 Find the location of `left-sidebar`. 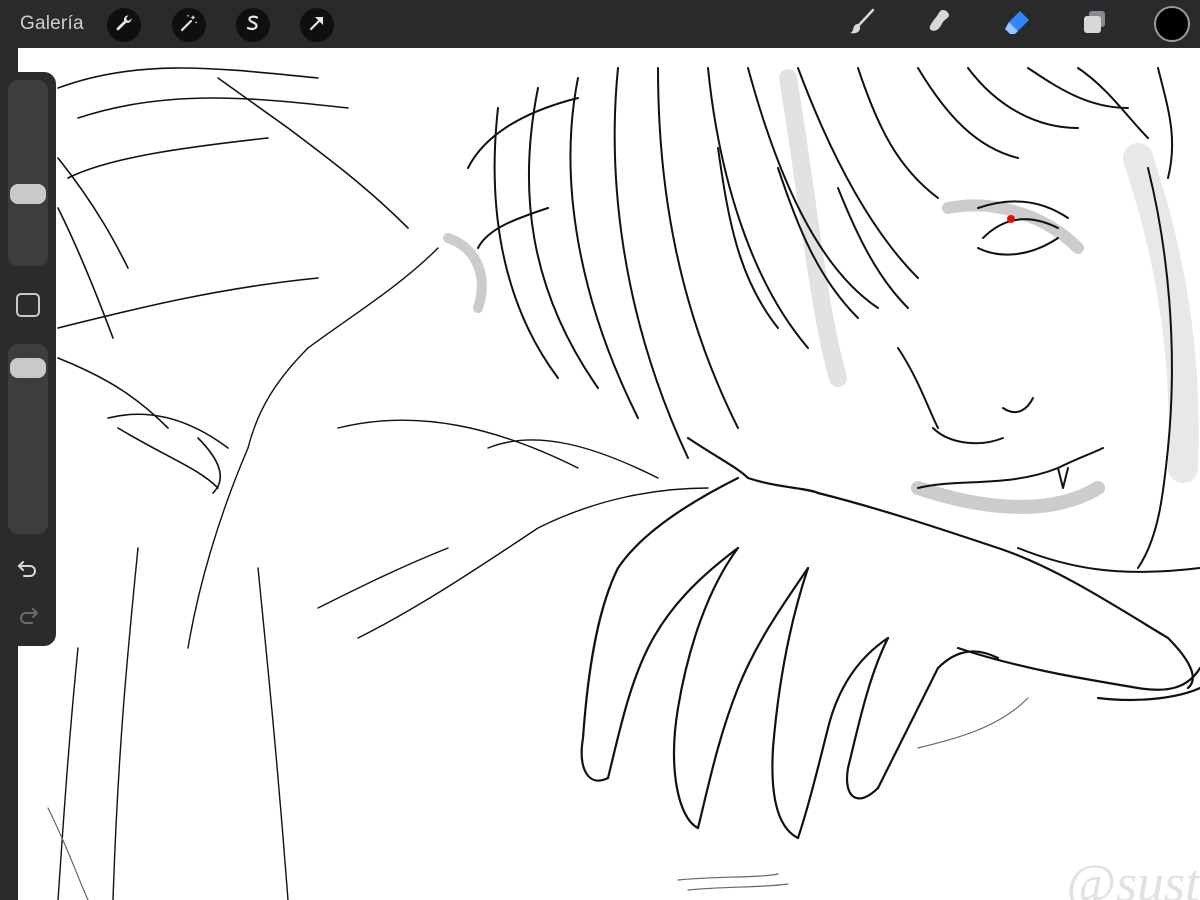

left-sidebar is located at coordinates (28, 359).